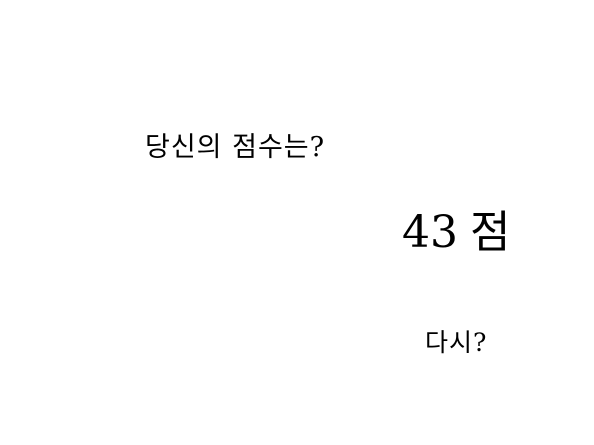 This screenshot has width=594, height=445. Describe the element at coordinates (430, 232) in the screenshot. I see `score-value: 43` at that location.